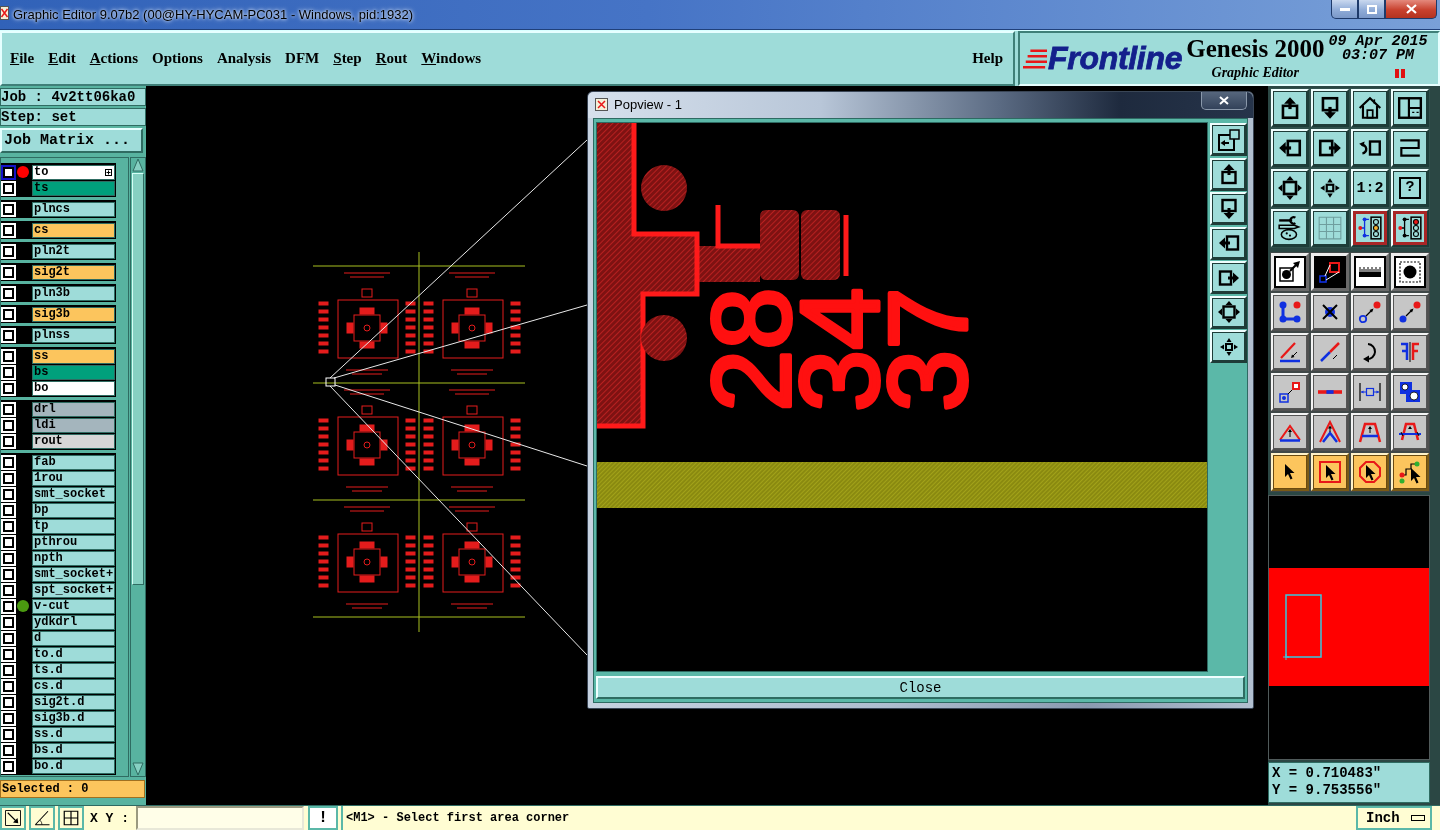 Image resolution: width=1440 pixels, height=830 pixels. Describe the element at coordinates (62, 58) in the screenshot. I see `menu-item: Edit` at that location.